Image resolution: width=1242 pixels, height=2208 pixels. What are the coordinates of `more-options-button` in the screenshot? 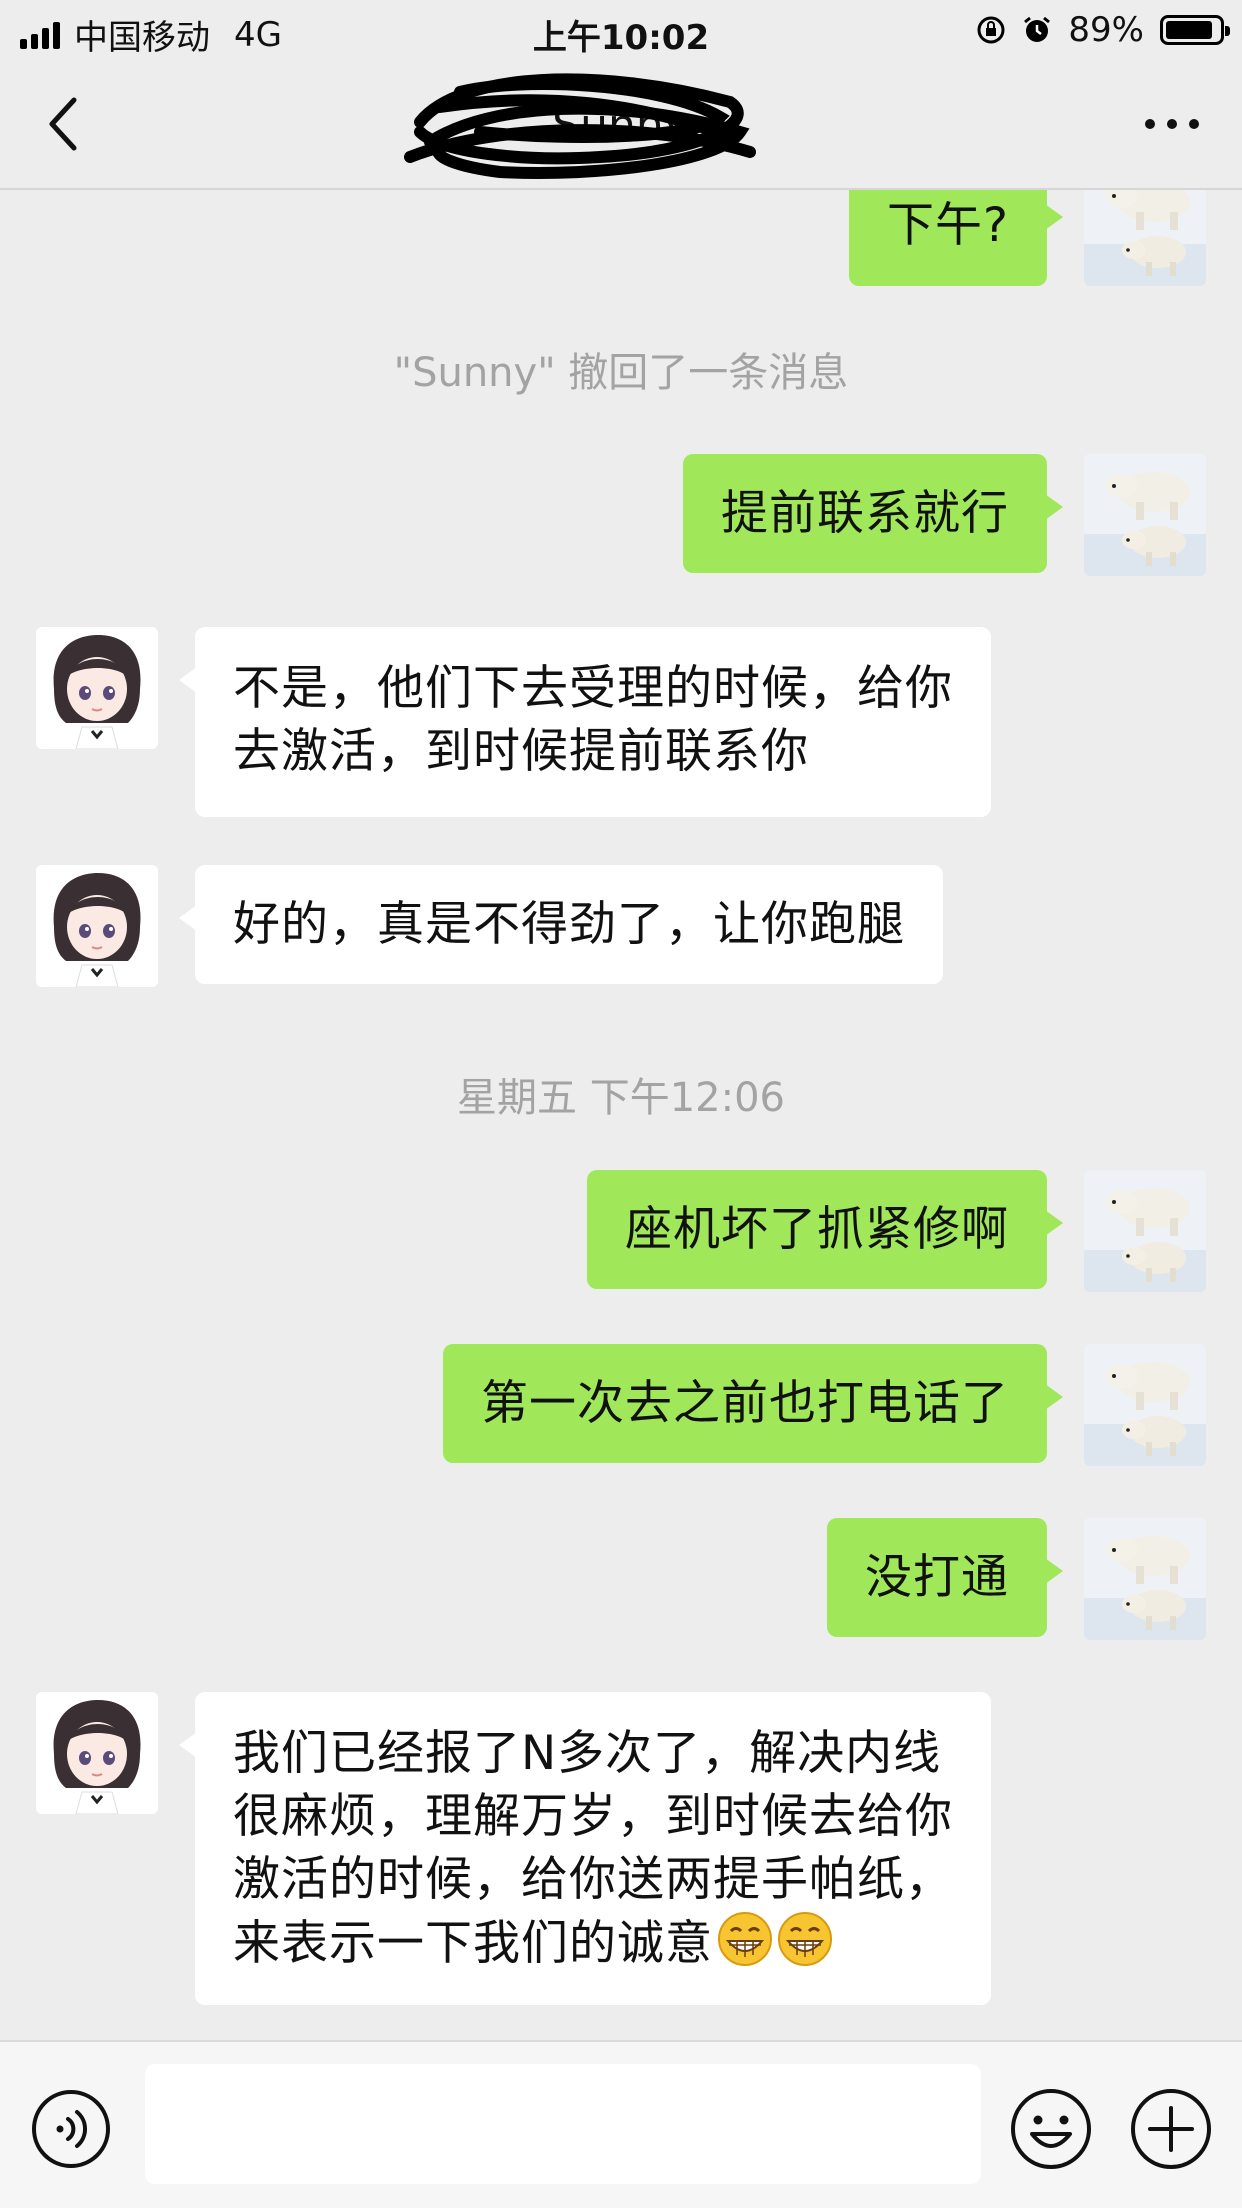 It's located at (1172, 124).